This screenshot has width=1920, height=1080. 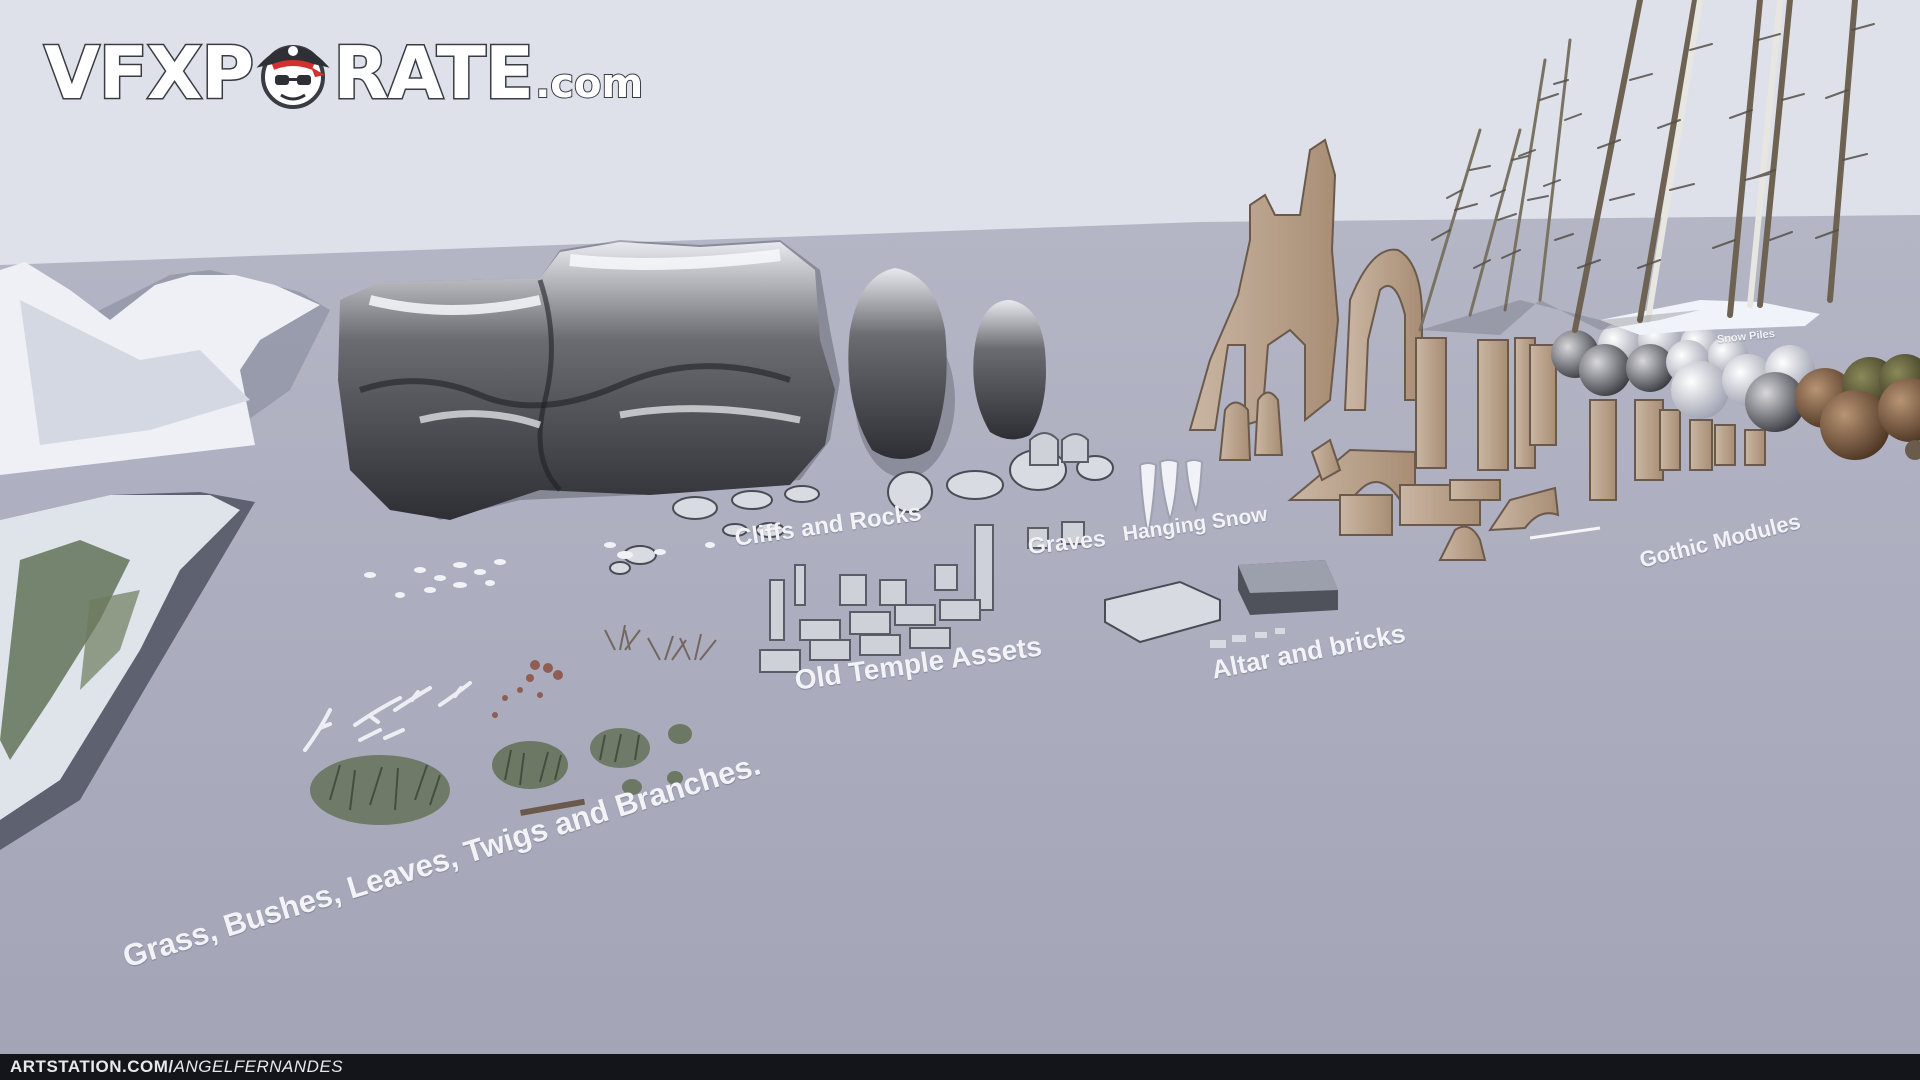 I want to click on footer-bar: ARTSTATION.COM/ ANGELFERNANDES, so click(x=960, y=1067).